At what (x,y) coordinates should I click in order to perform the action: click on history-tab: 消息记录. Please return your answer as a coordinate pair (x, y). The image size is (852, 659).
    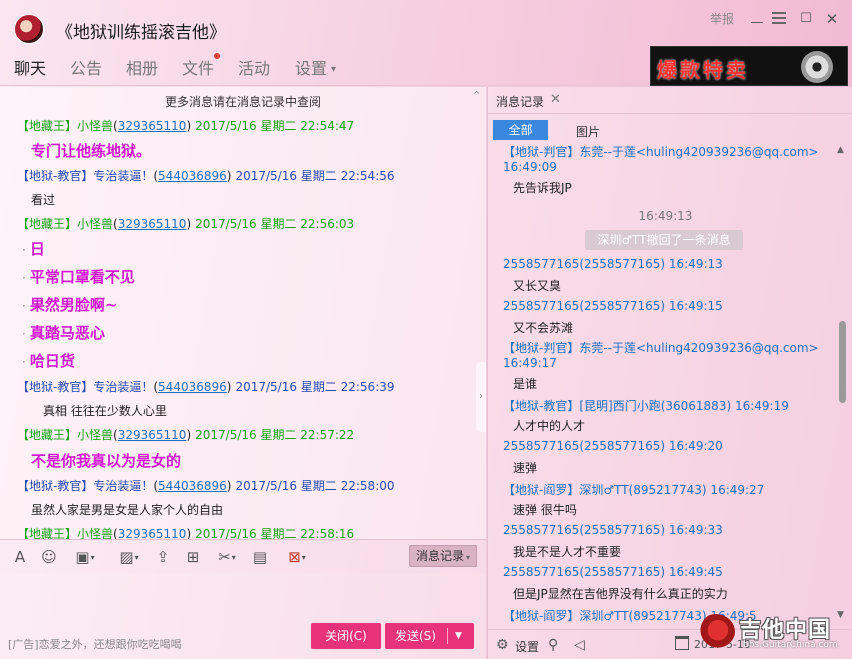
    Looking at the image, I should click on (520, 101).